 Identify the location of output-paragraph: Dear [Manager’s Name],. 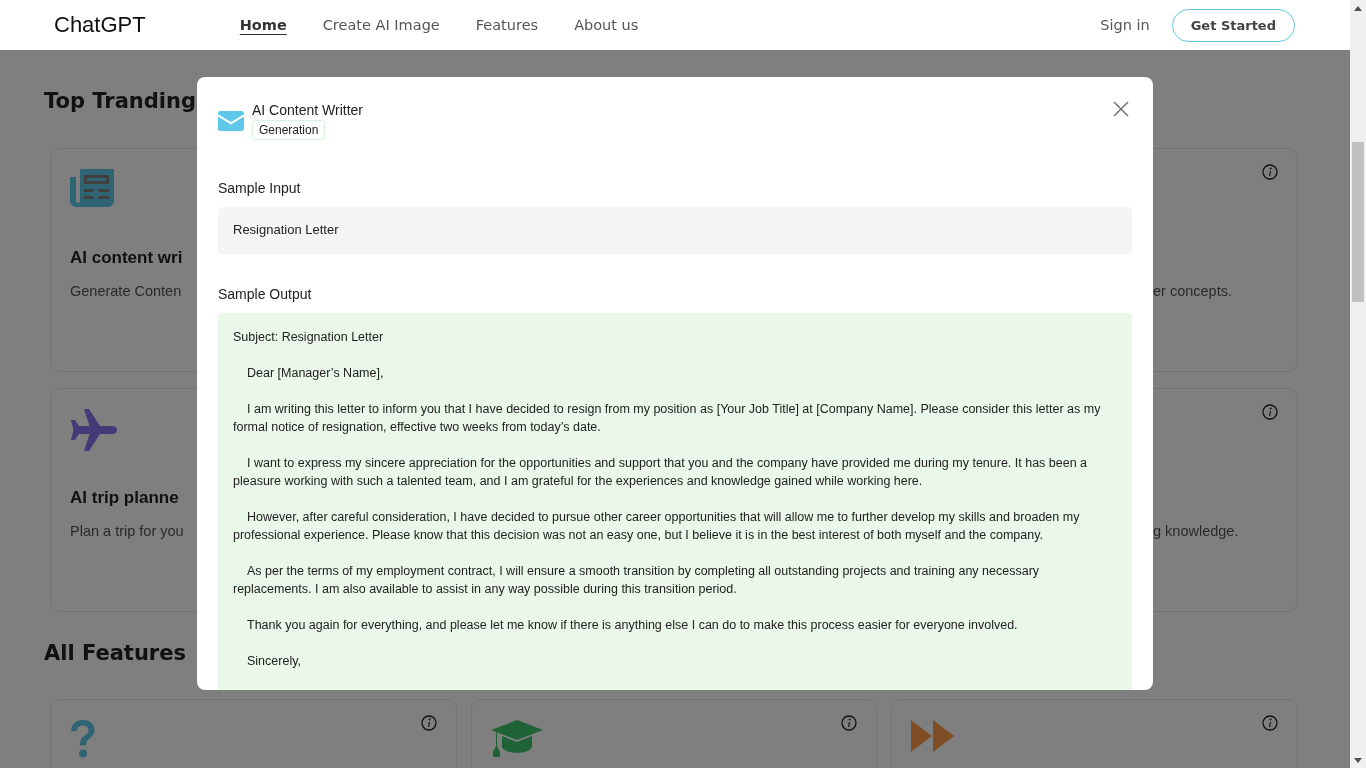
(315, 373).